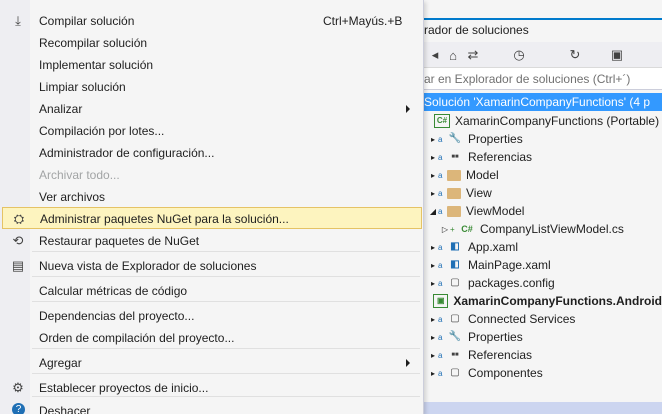  I want to click on tree-node: ▸ a ◧ MainPage.xaml, so click(543, 265).